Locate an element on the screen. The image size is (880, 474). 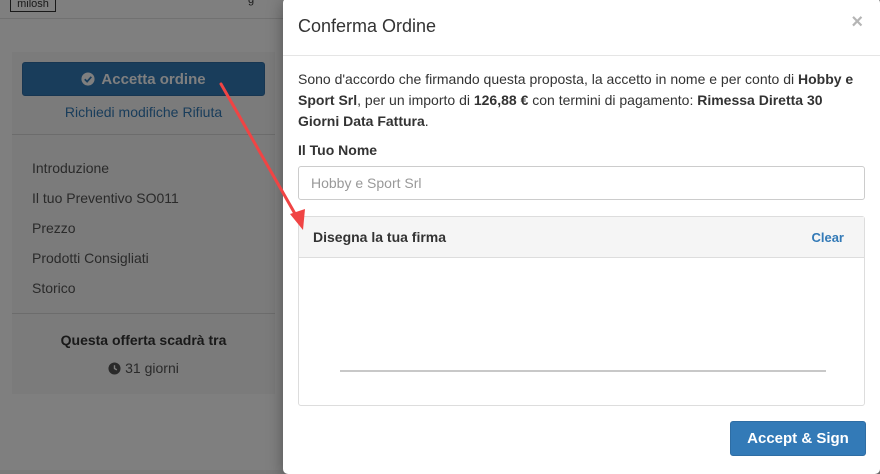
modal-header-divider is located at coordinates (581, 55).